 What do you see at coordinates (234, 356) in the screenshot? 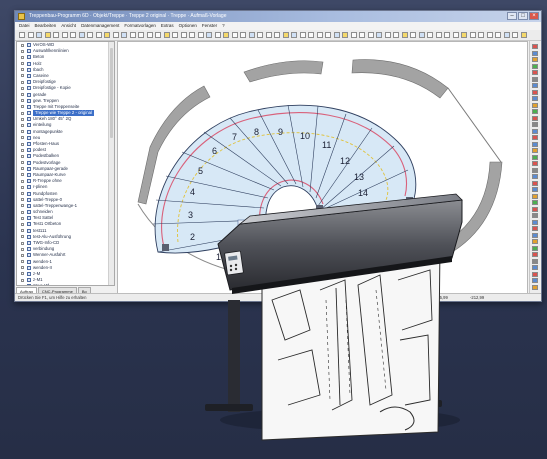
I see `plotter-leg` at bounding box center [234, 356].